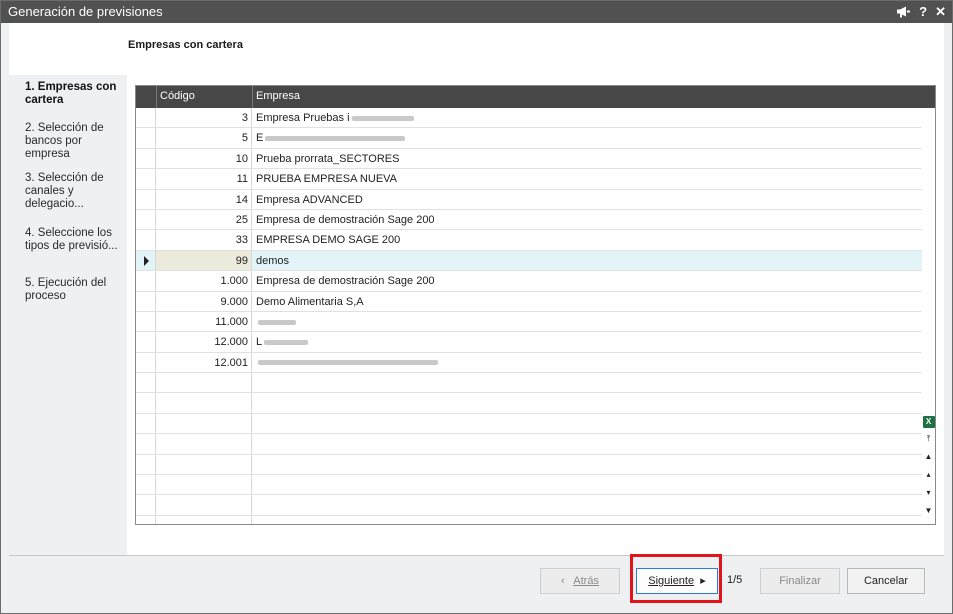 The image size is (953, 614). Describe the element at coordinates (928, 438) in the screenshot. I see `first-record-icon: ⤒` at that location.